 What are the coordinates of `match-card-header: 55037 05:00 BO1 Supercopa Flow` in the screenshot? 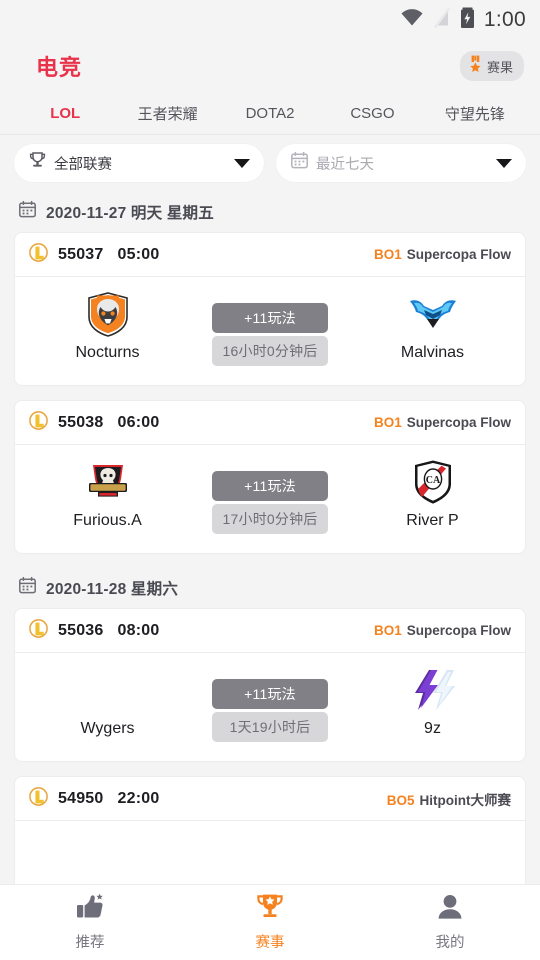 It's located at (270, 255).